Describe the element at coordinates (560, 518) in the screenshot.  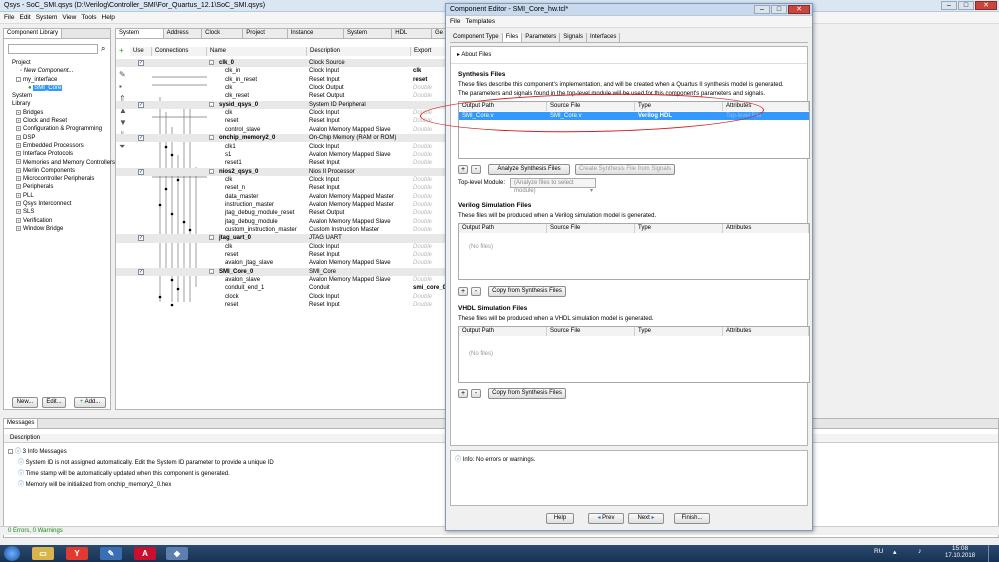
I see `help-button: Help` at that location.